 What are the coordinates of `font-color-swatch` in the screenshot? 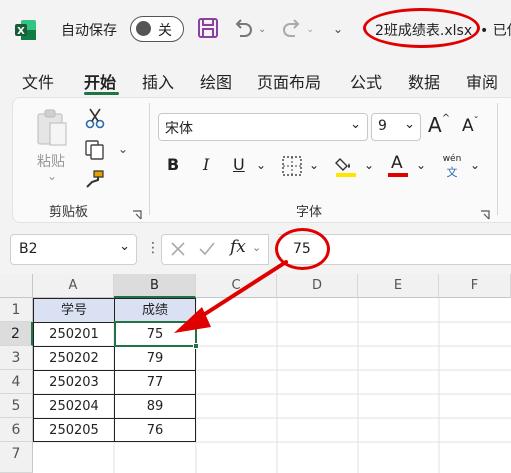 It's located at (398, 175).